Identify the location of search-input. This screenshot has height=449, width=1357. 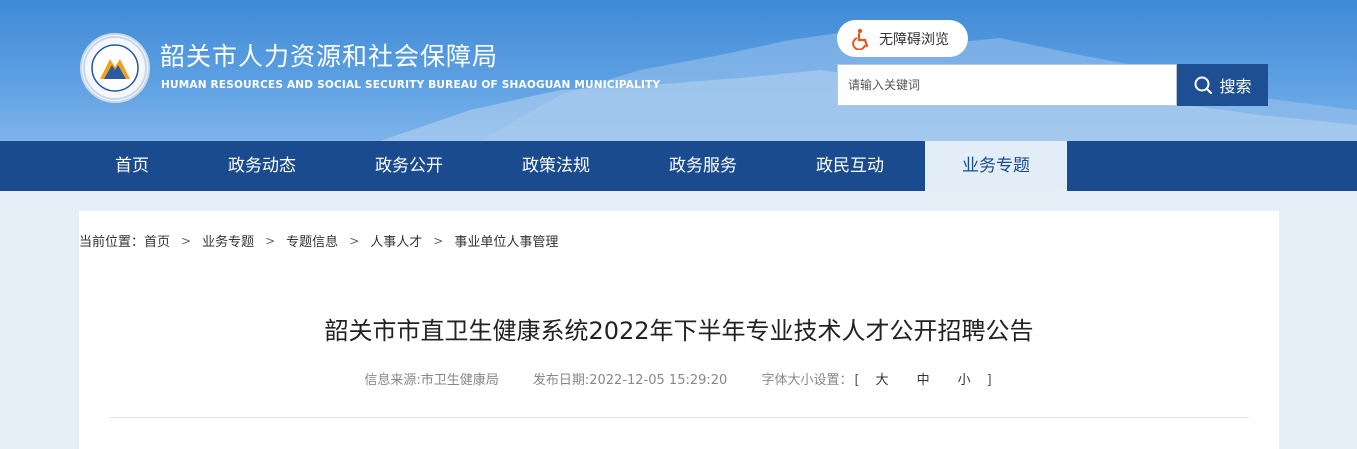
(1007, 85).